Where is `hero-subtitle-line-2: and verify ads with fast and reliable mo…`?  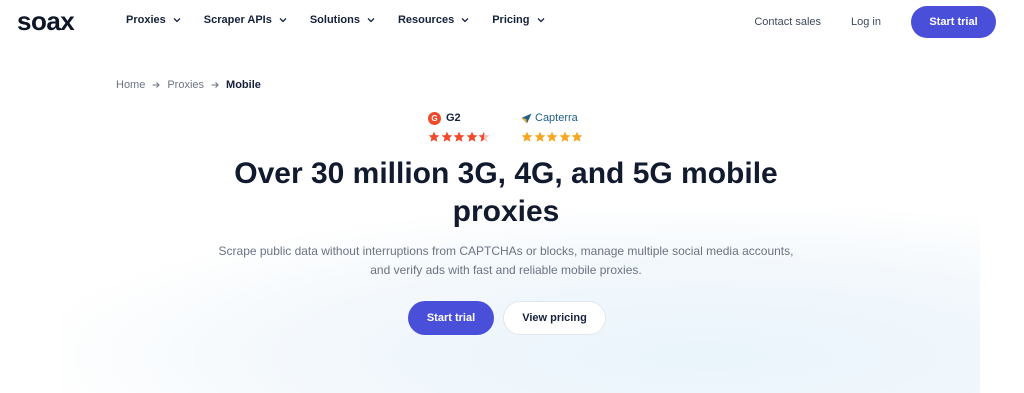 hero-subtitle-line-2: and verify ads with fast and reliable mo… is located at coordinates (506, 270).